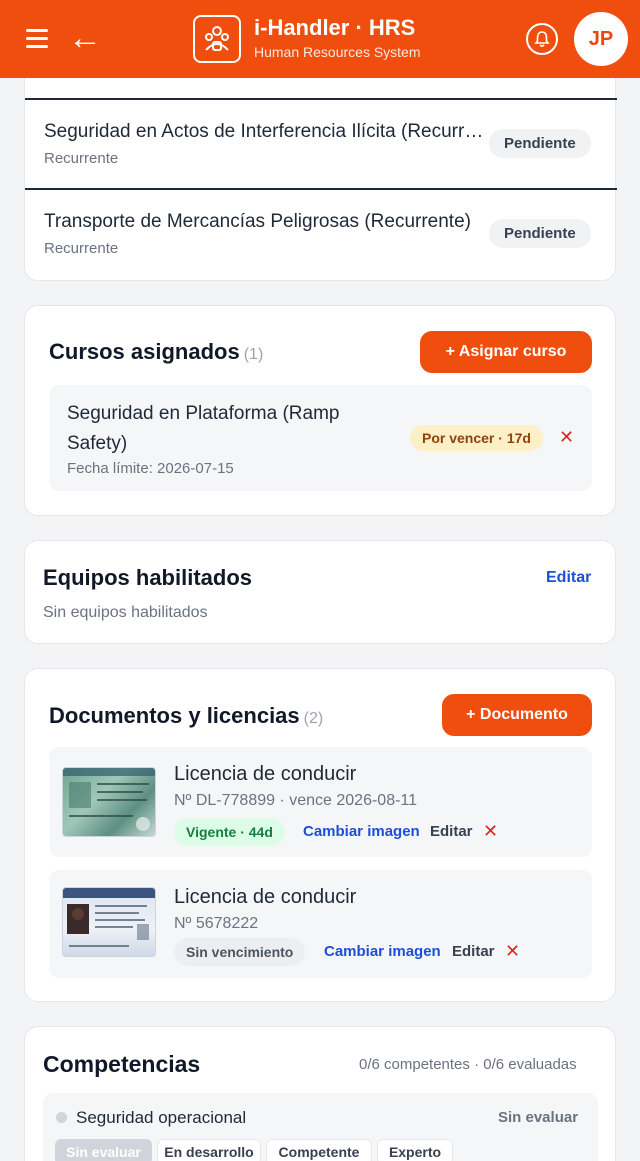 The height and width of the screenshot is (1161, 640). What do you see at coordinates (253, 354) in the screenshot?
I see `assigned-courses-count: (1)` at bounding box center [253, 354].